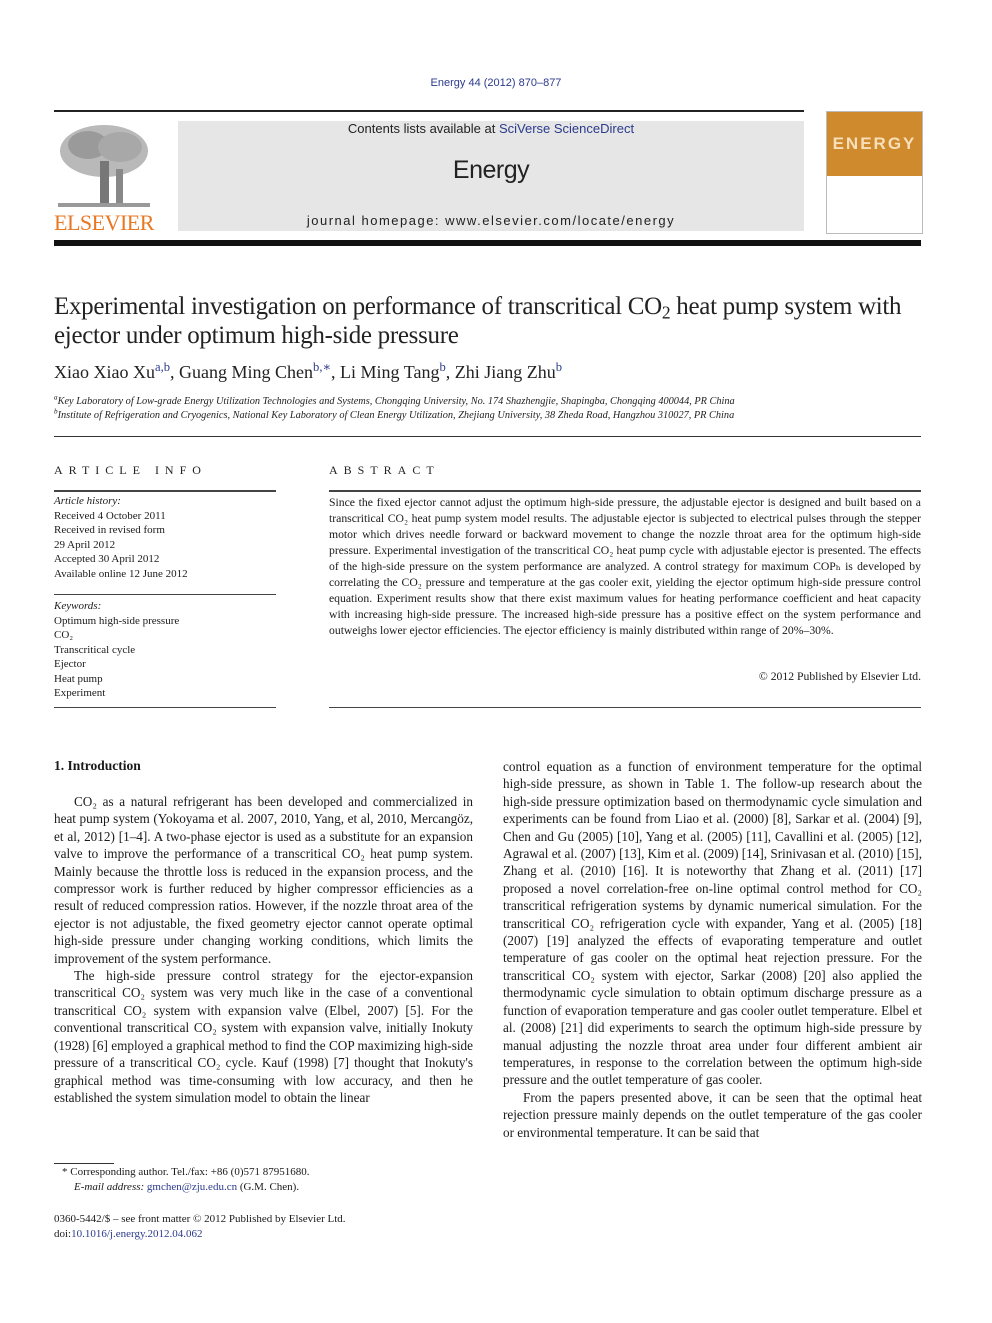  What do you see at coordinates (70, 664) in the screenshot?
I see `keyword-item: Ejector` at bounding box center [70, 664].